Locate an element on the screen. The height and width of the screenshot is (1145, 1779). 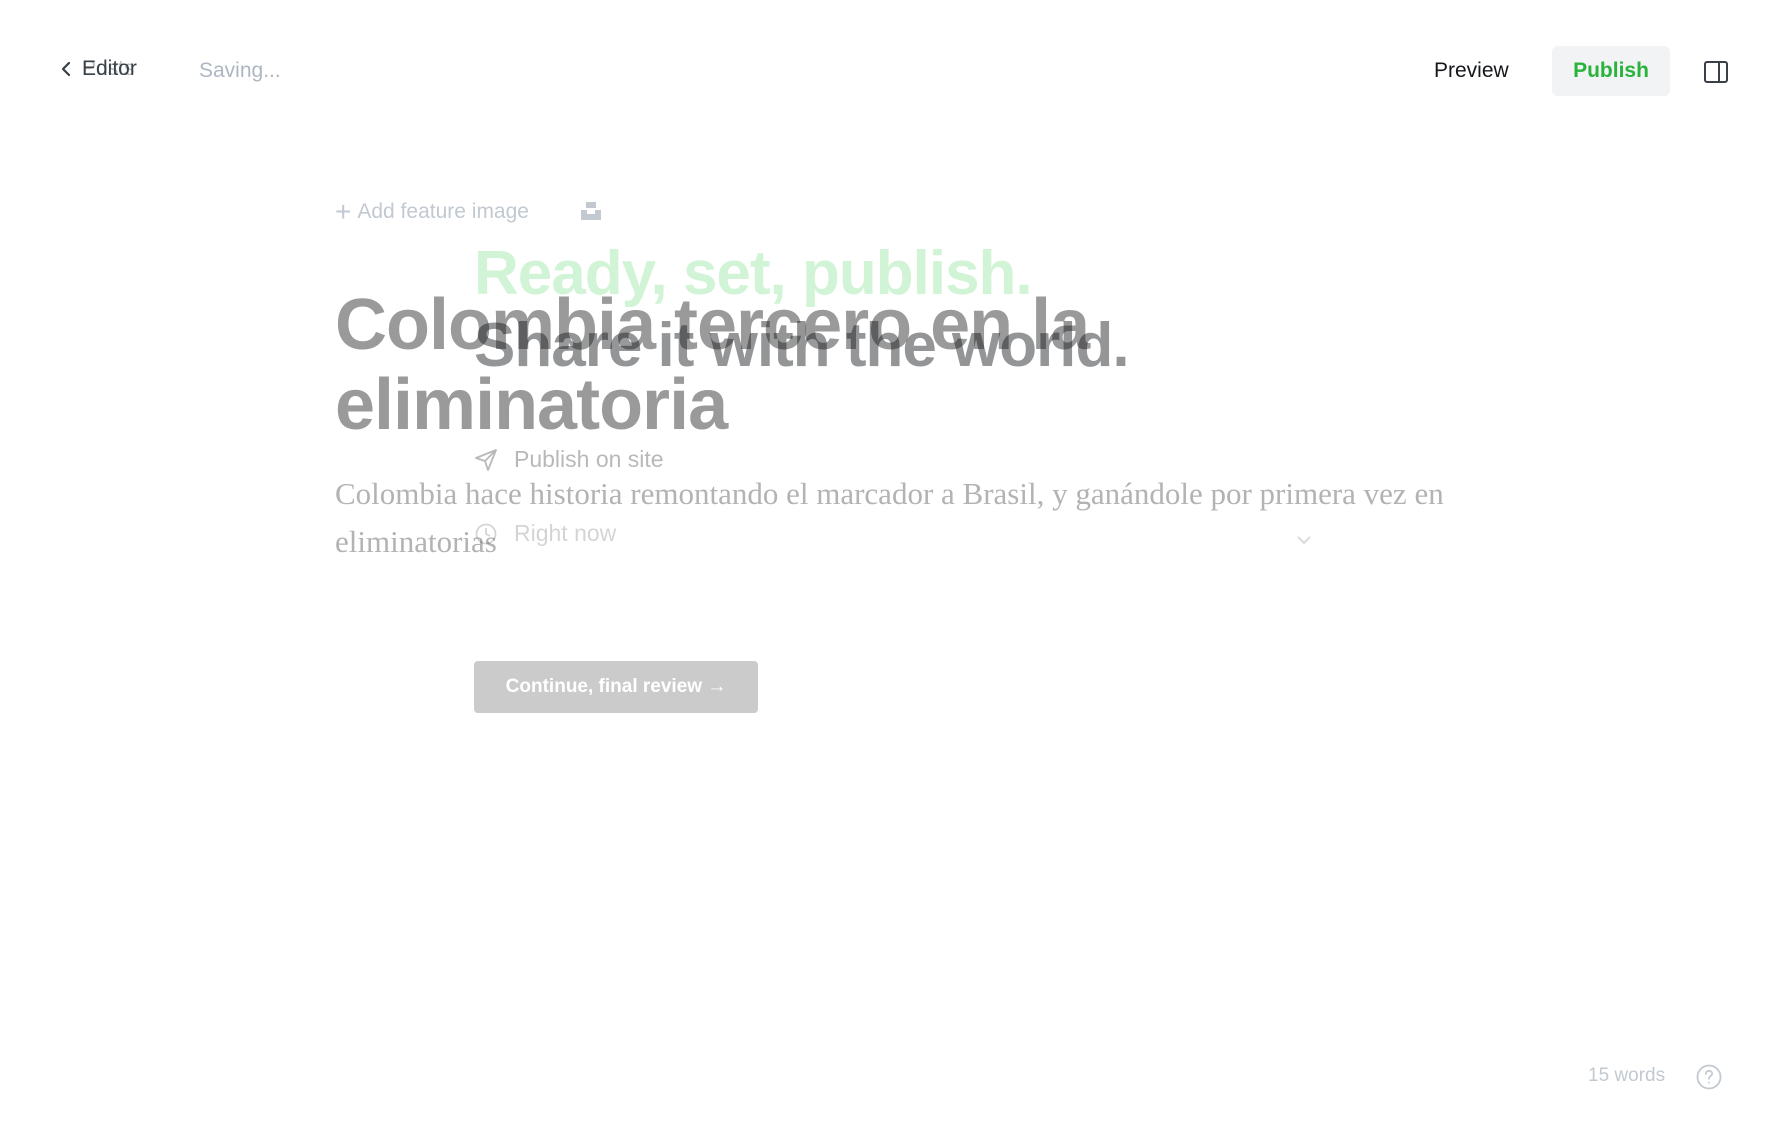
back-link-label-overlay: Posts is located at coordinates (108, 68).